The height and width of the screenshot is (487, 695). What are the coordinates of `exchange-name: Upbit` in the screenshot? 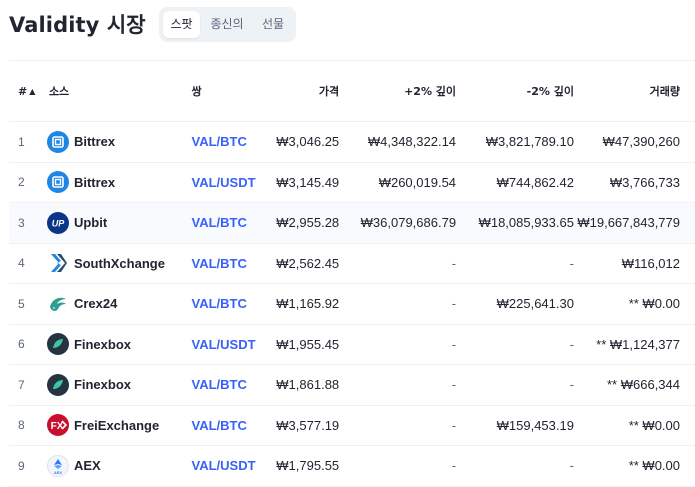 It's located at (90, 222).